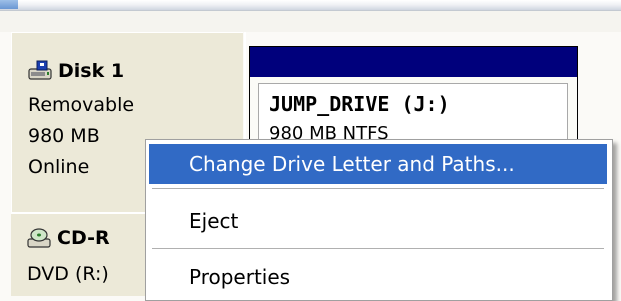 Image resolution: width=621 pixels, height=301 pixels. What do you see at coordinates (59, 167) in the screenshot?
I see `disk-status: Online` at bounding box center [59, 167].